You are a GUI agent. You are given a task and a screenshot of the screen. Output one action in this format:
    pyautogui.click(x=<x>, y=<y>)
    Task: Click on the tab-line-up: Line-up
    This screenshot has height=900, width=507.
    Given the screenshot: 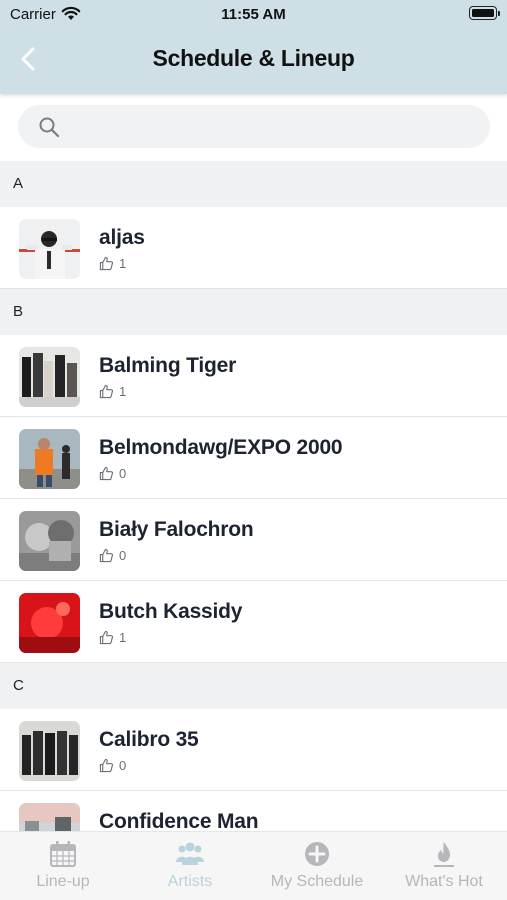 What is the action you would take?
    pyautogui.click(x=63, y=866)
    